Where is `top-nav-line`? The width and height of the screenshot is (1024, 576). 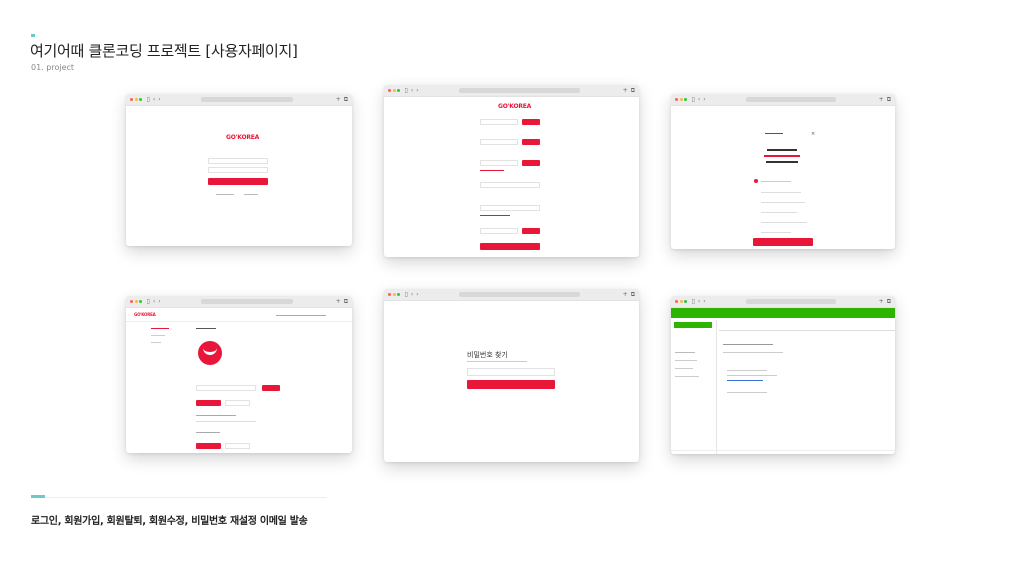
top-nav-line is located at coordinates (301, 315).